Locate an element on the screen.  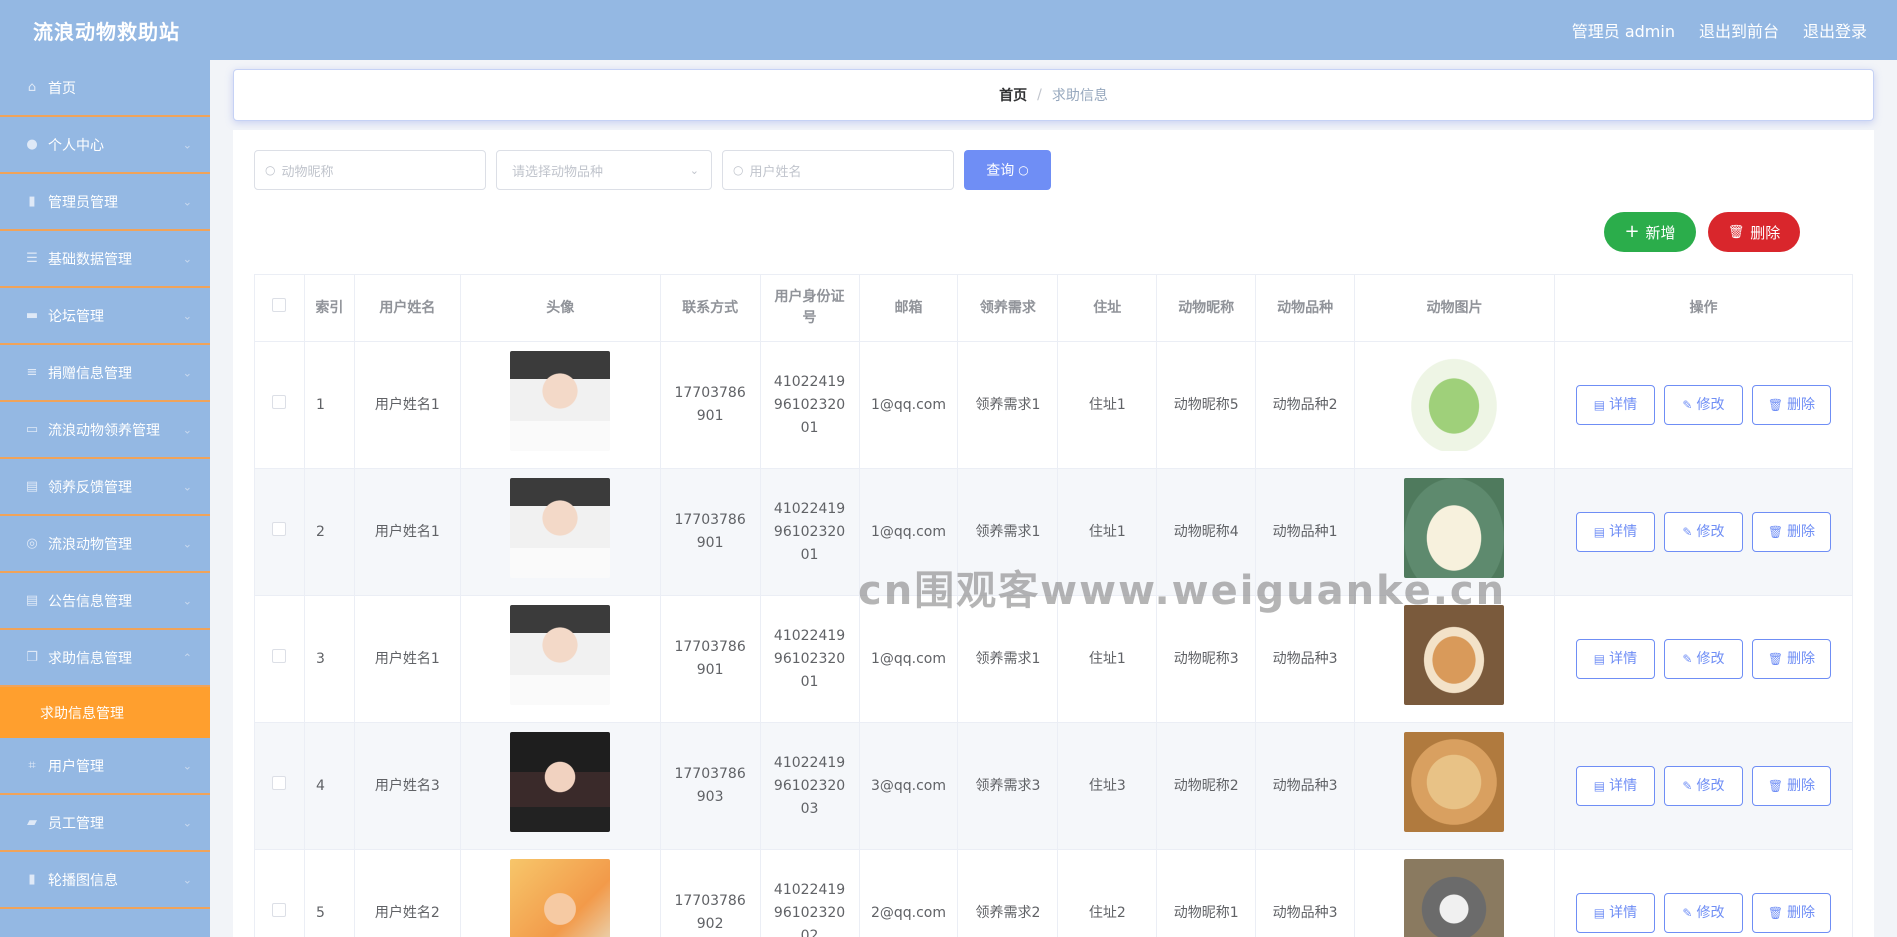
cell-email: 3@qq.com is located at coordinates (908, 786).